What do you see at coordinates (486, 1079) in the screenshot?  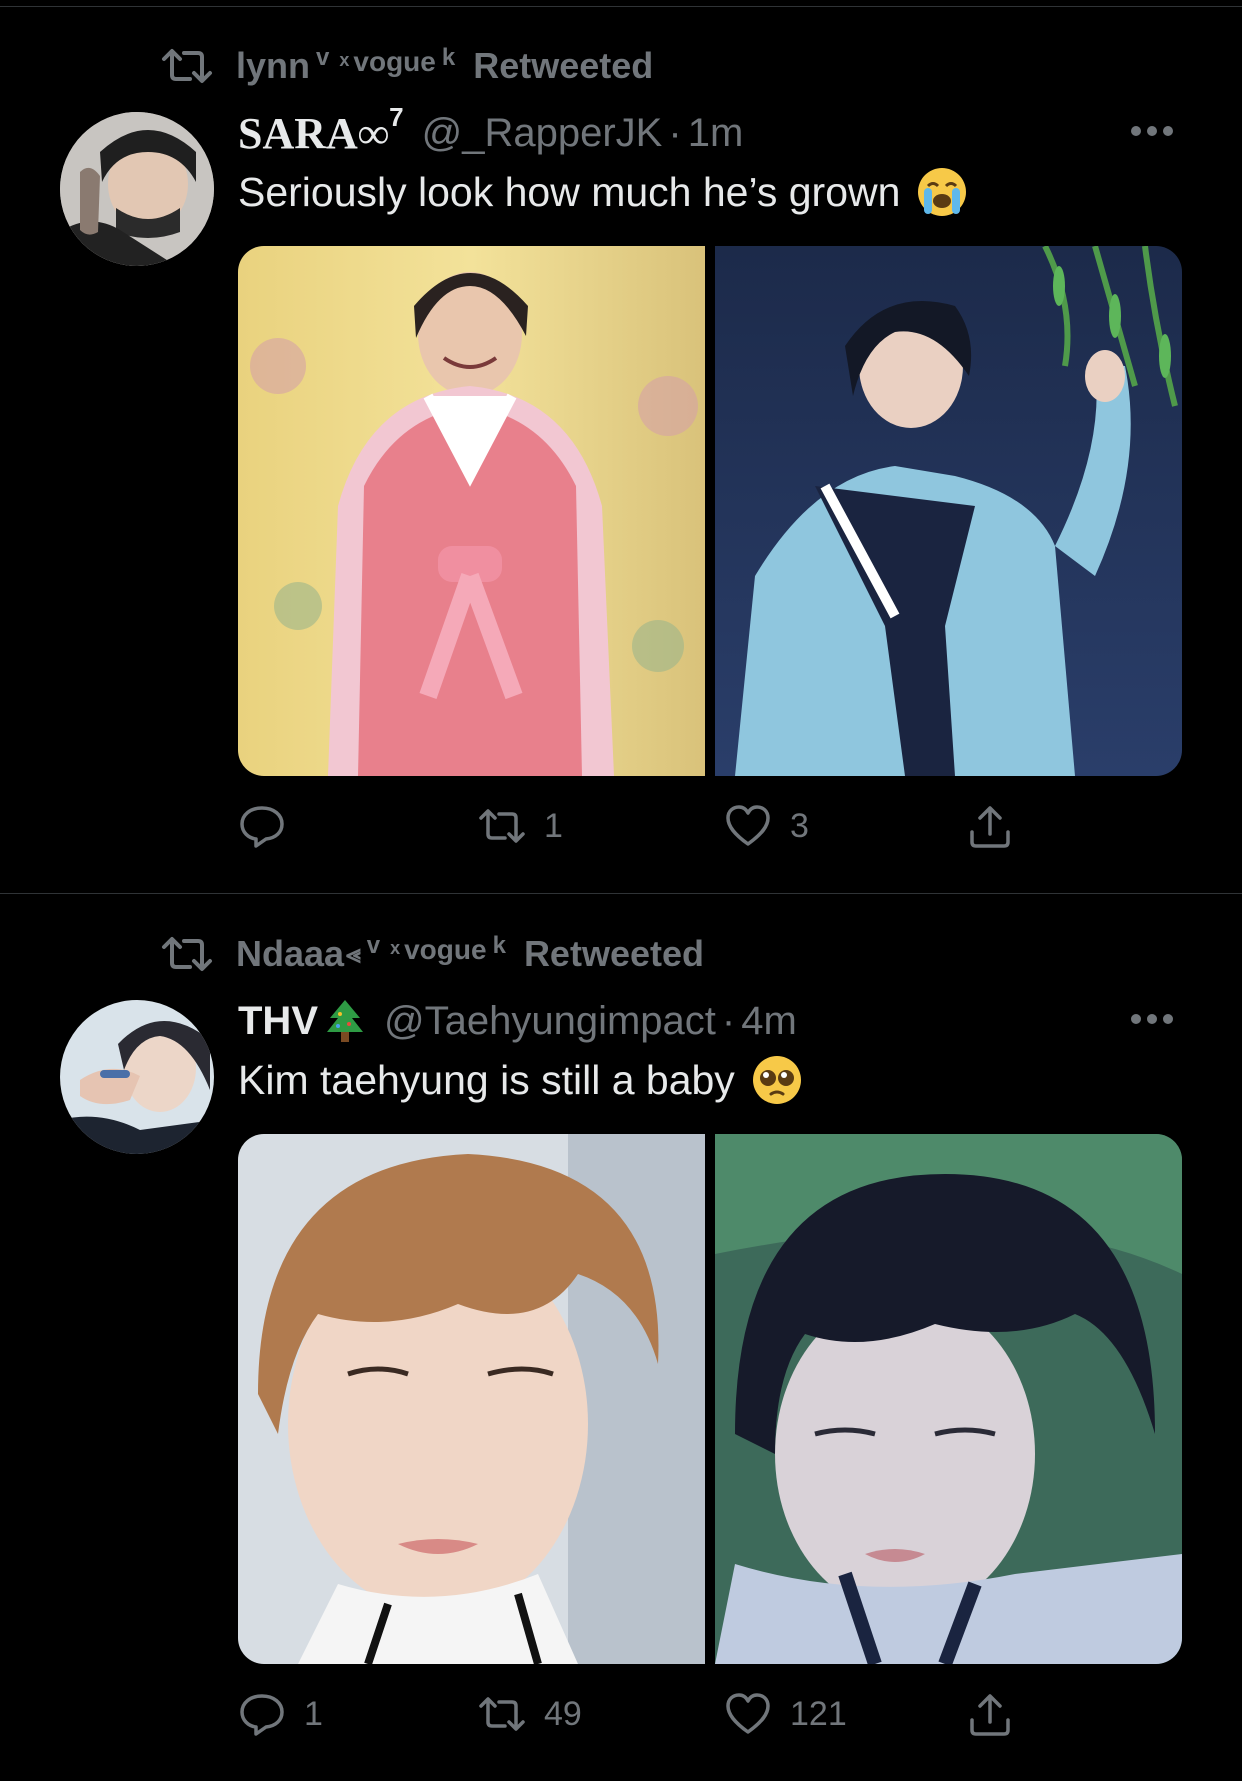 I see `tweet-text-content: Kim taehyung is still a baby` at bounding box center [486, 1079].